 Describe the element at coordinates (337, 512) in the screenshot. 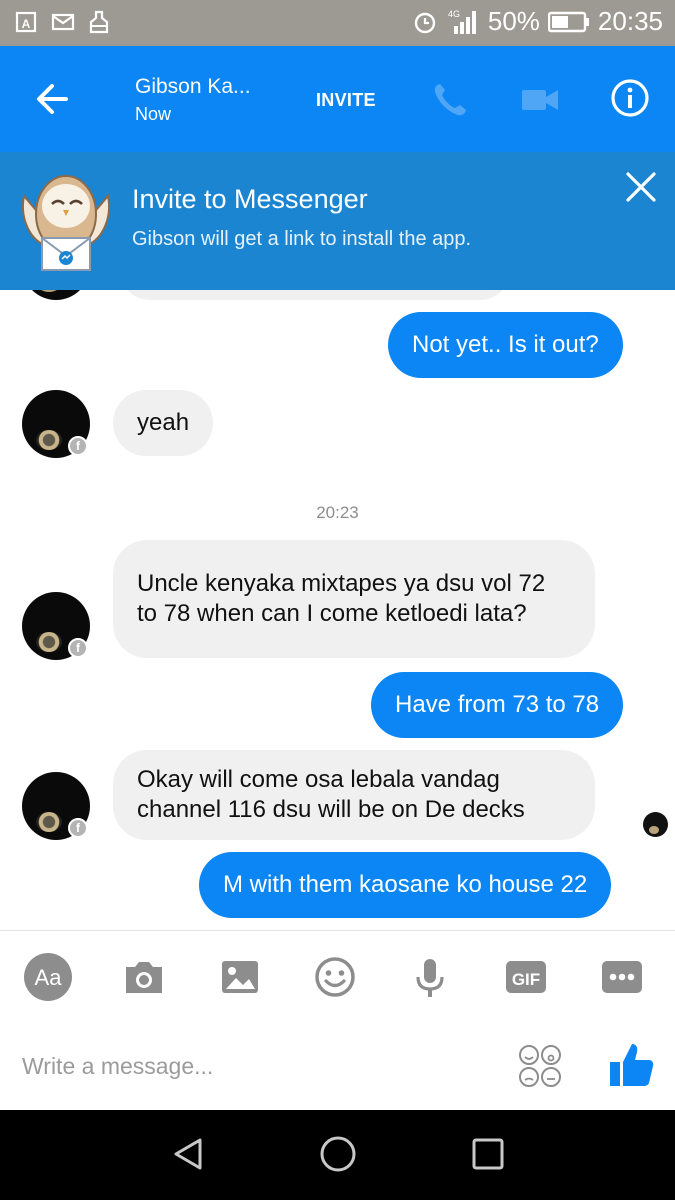

I see `message-timestamp: 20:23` at that location.